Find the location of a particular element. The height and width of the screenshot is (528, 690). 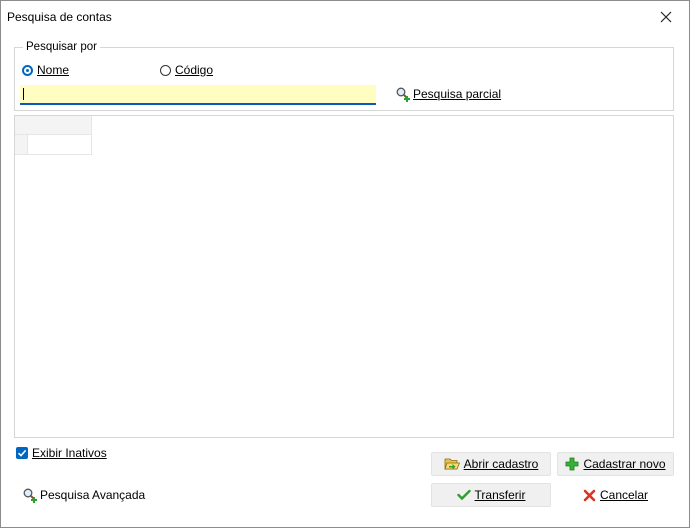

close-icon is located at coordinates (666, 17).